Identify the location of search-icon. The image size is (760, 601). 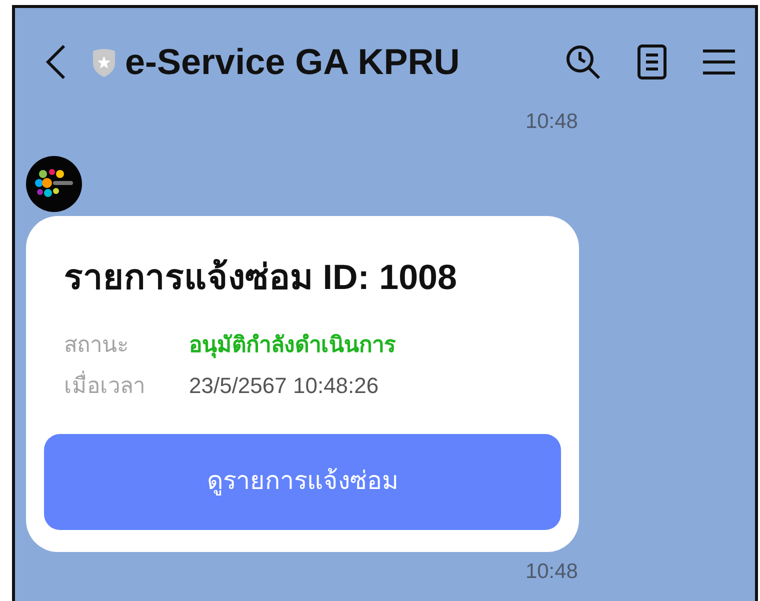
(583, 62).